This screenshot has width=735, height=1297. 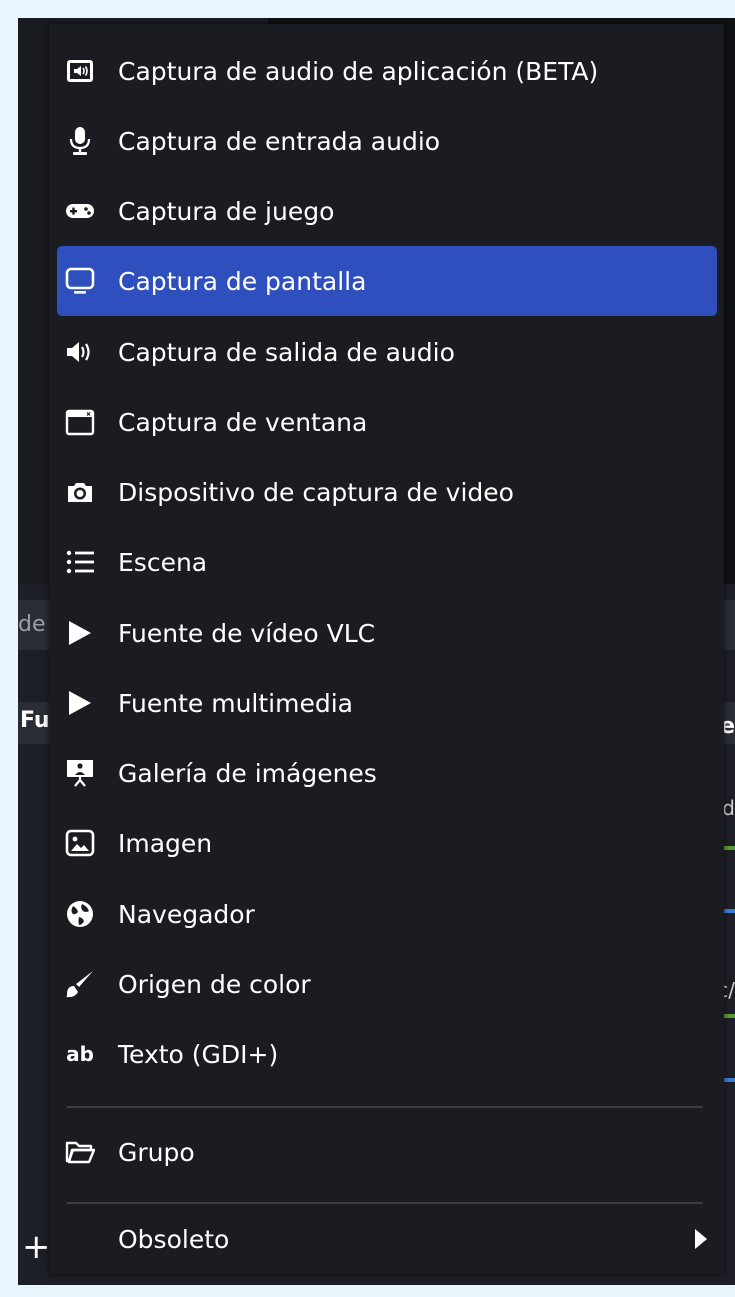 I want to click on menu-item-label: Navegador, so click(x=186, y=914).